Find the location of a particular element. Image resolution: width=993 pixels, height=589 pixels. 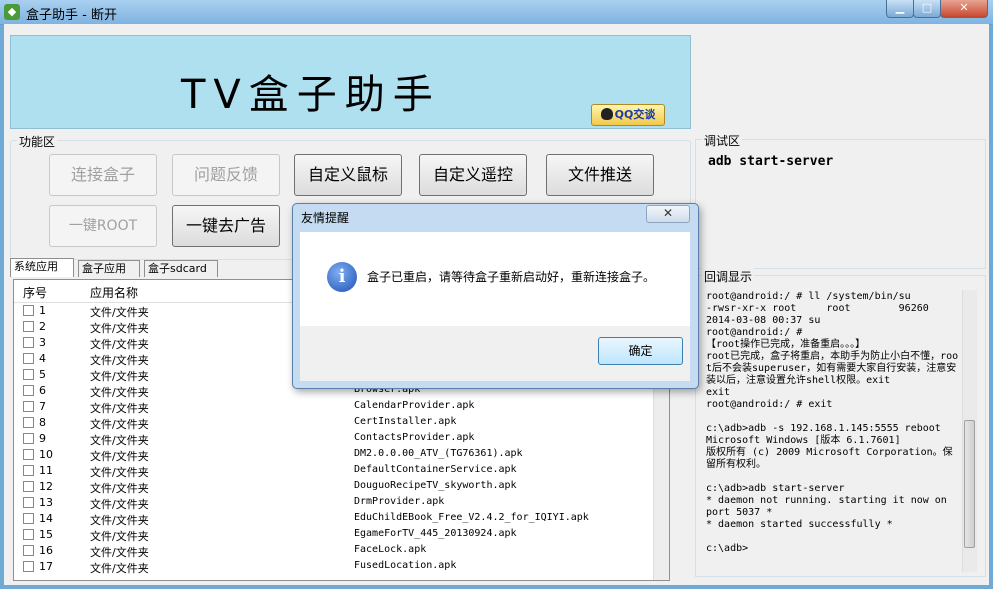

close-window-button: ✕ is located at coordinates (964, 9).